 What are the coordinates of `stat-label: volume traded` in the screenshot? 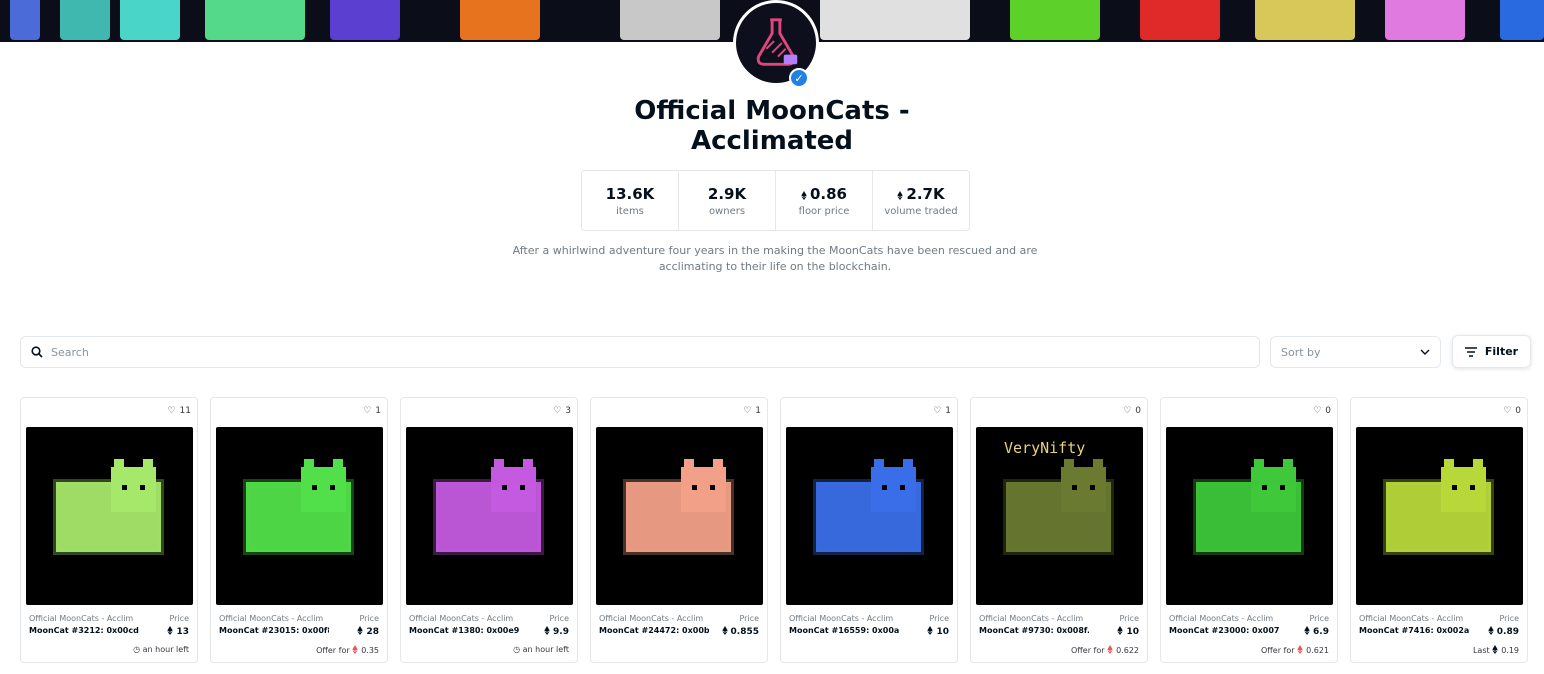 It's located at (921, 211).